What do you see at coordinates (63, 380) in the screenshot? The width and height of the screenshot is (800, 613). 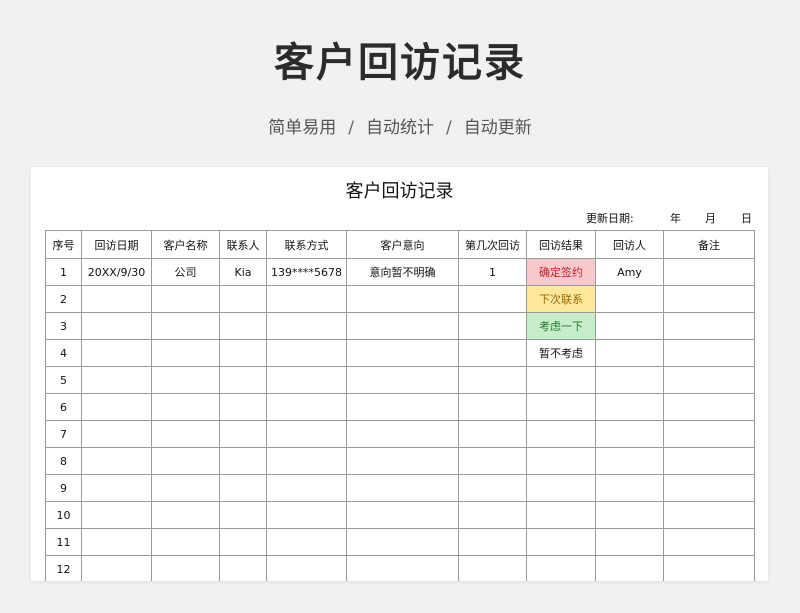 I see `cell-seq: 5` at bounding box center [63, 380].